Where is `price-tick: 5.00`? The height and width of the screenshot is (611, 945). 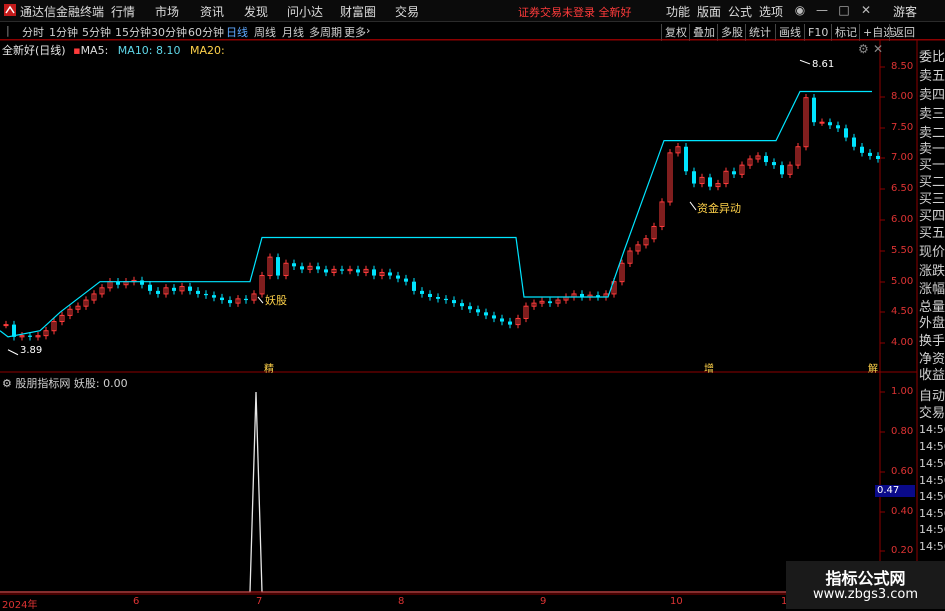 price-tick: 5.00 is located at coordinates (902, 281).